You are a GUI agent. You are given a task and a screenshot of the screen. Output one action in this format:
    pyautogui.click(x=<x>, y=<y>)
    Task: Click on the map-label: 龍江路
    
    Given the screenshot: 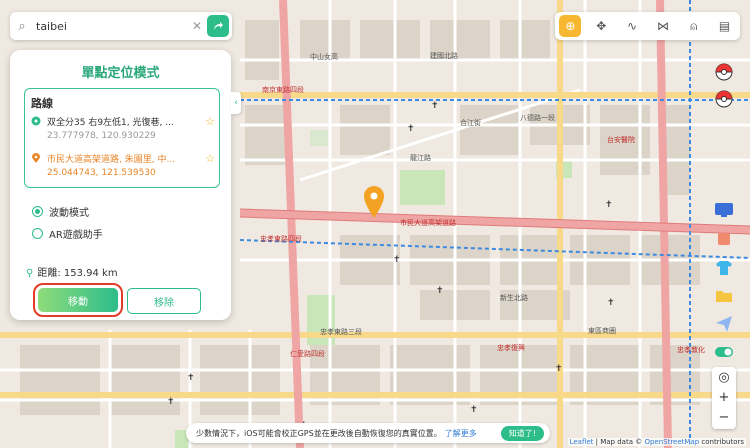 What is the action you would take?
    pyautogui.click(x=420, y=157)
    